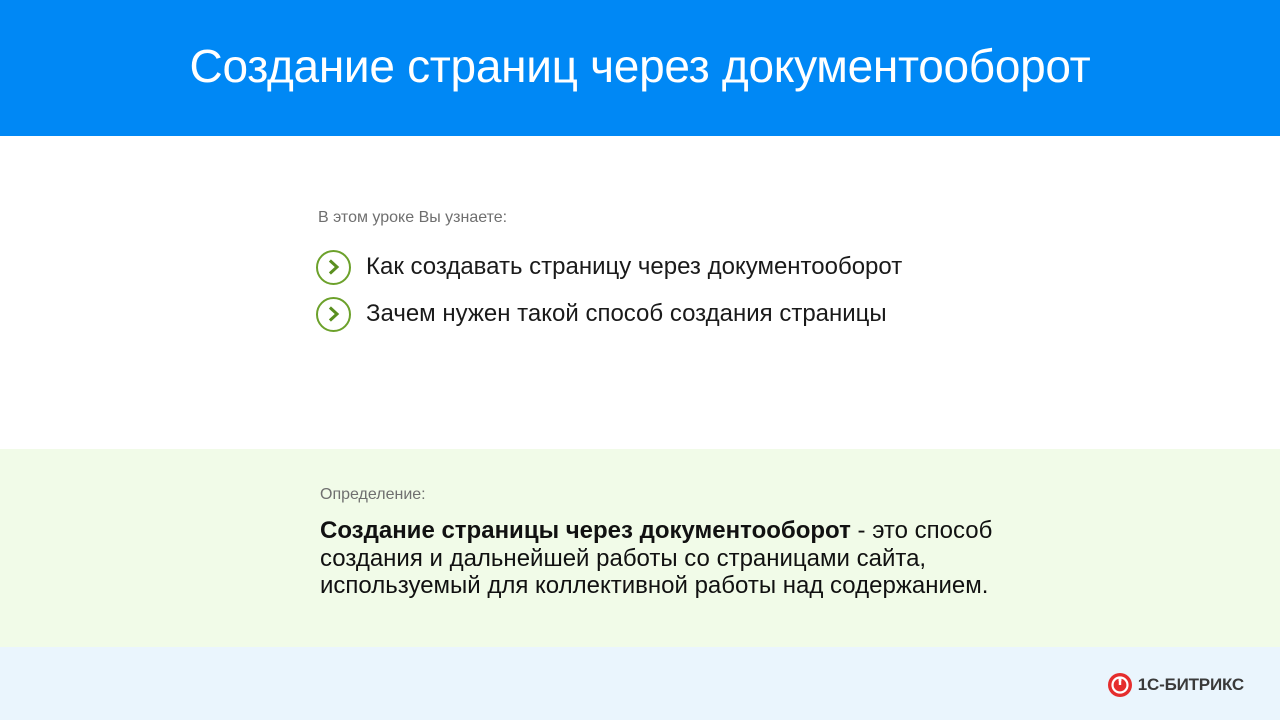  What do you see at coordinates (585, 530) in the screenshot?
I see `definition-term: Создание страницы через документооборот` at bounding box center [585, 530].